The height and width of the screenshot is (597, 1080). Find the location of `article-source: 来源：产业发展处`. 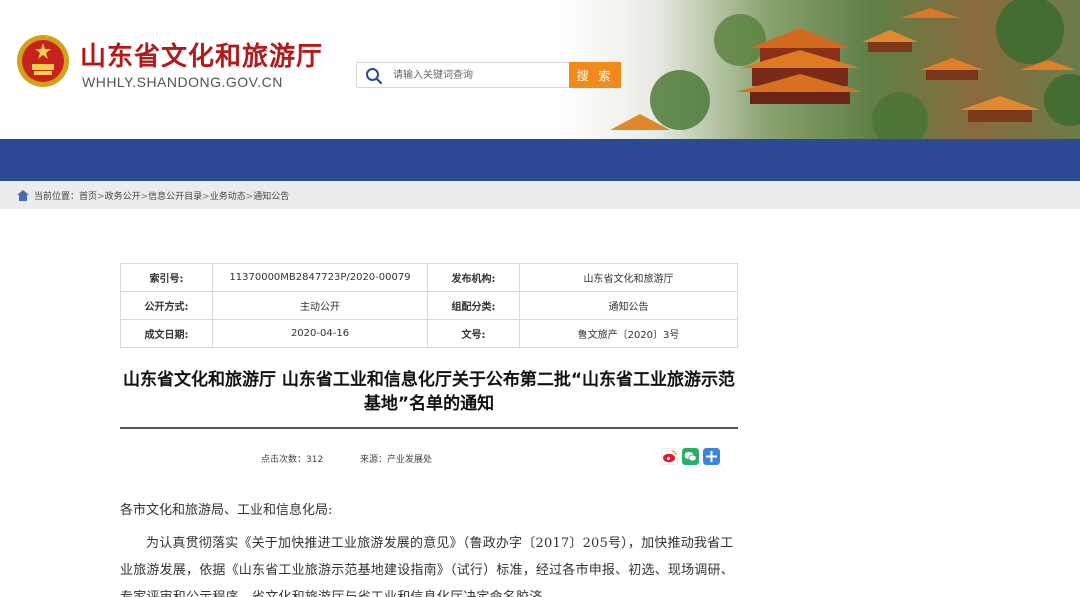

article-source: 来源：产业发展处 is located at coordinates (396, 460).